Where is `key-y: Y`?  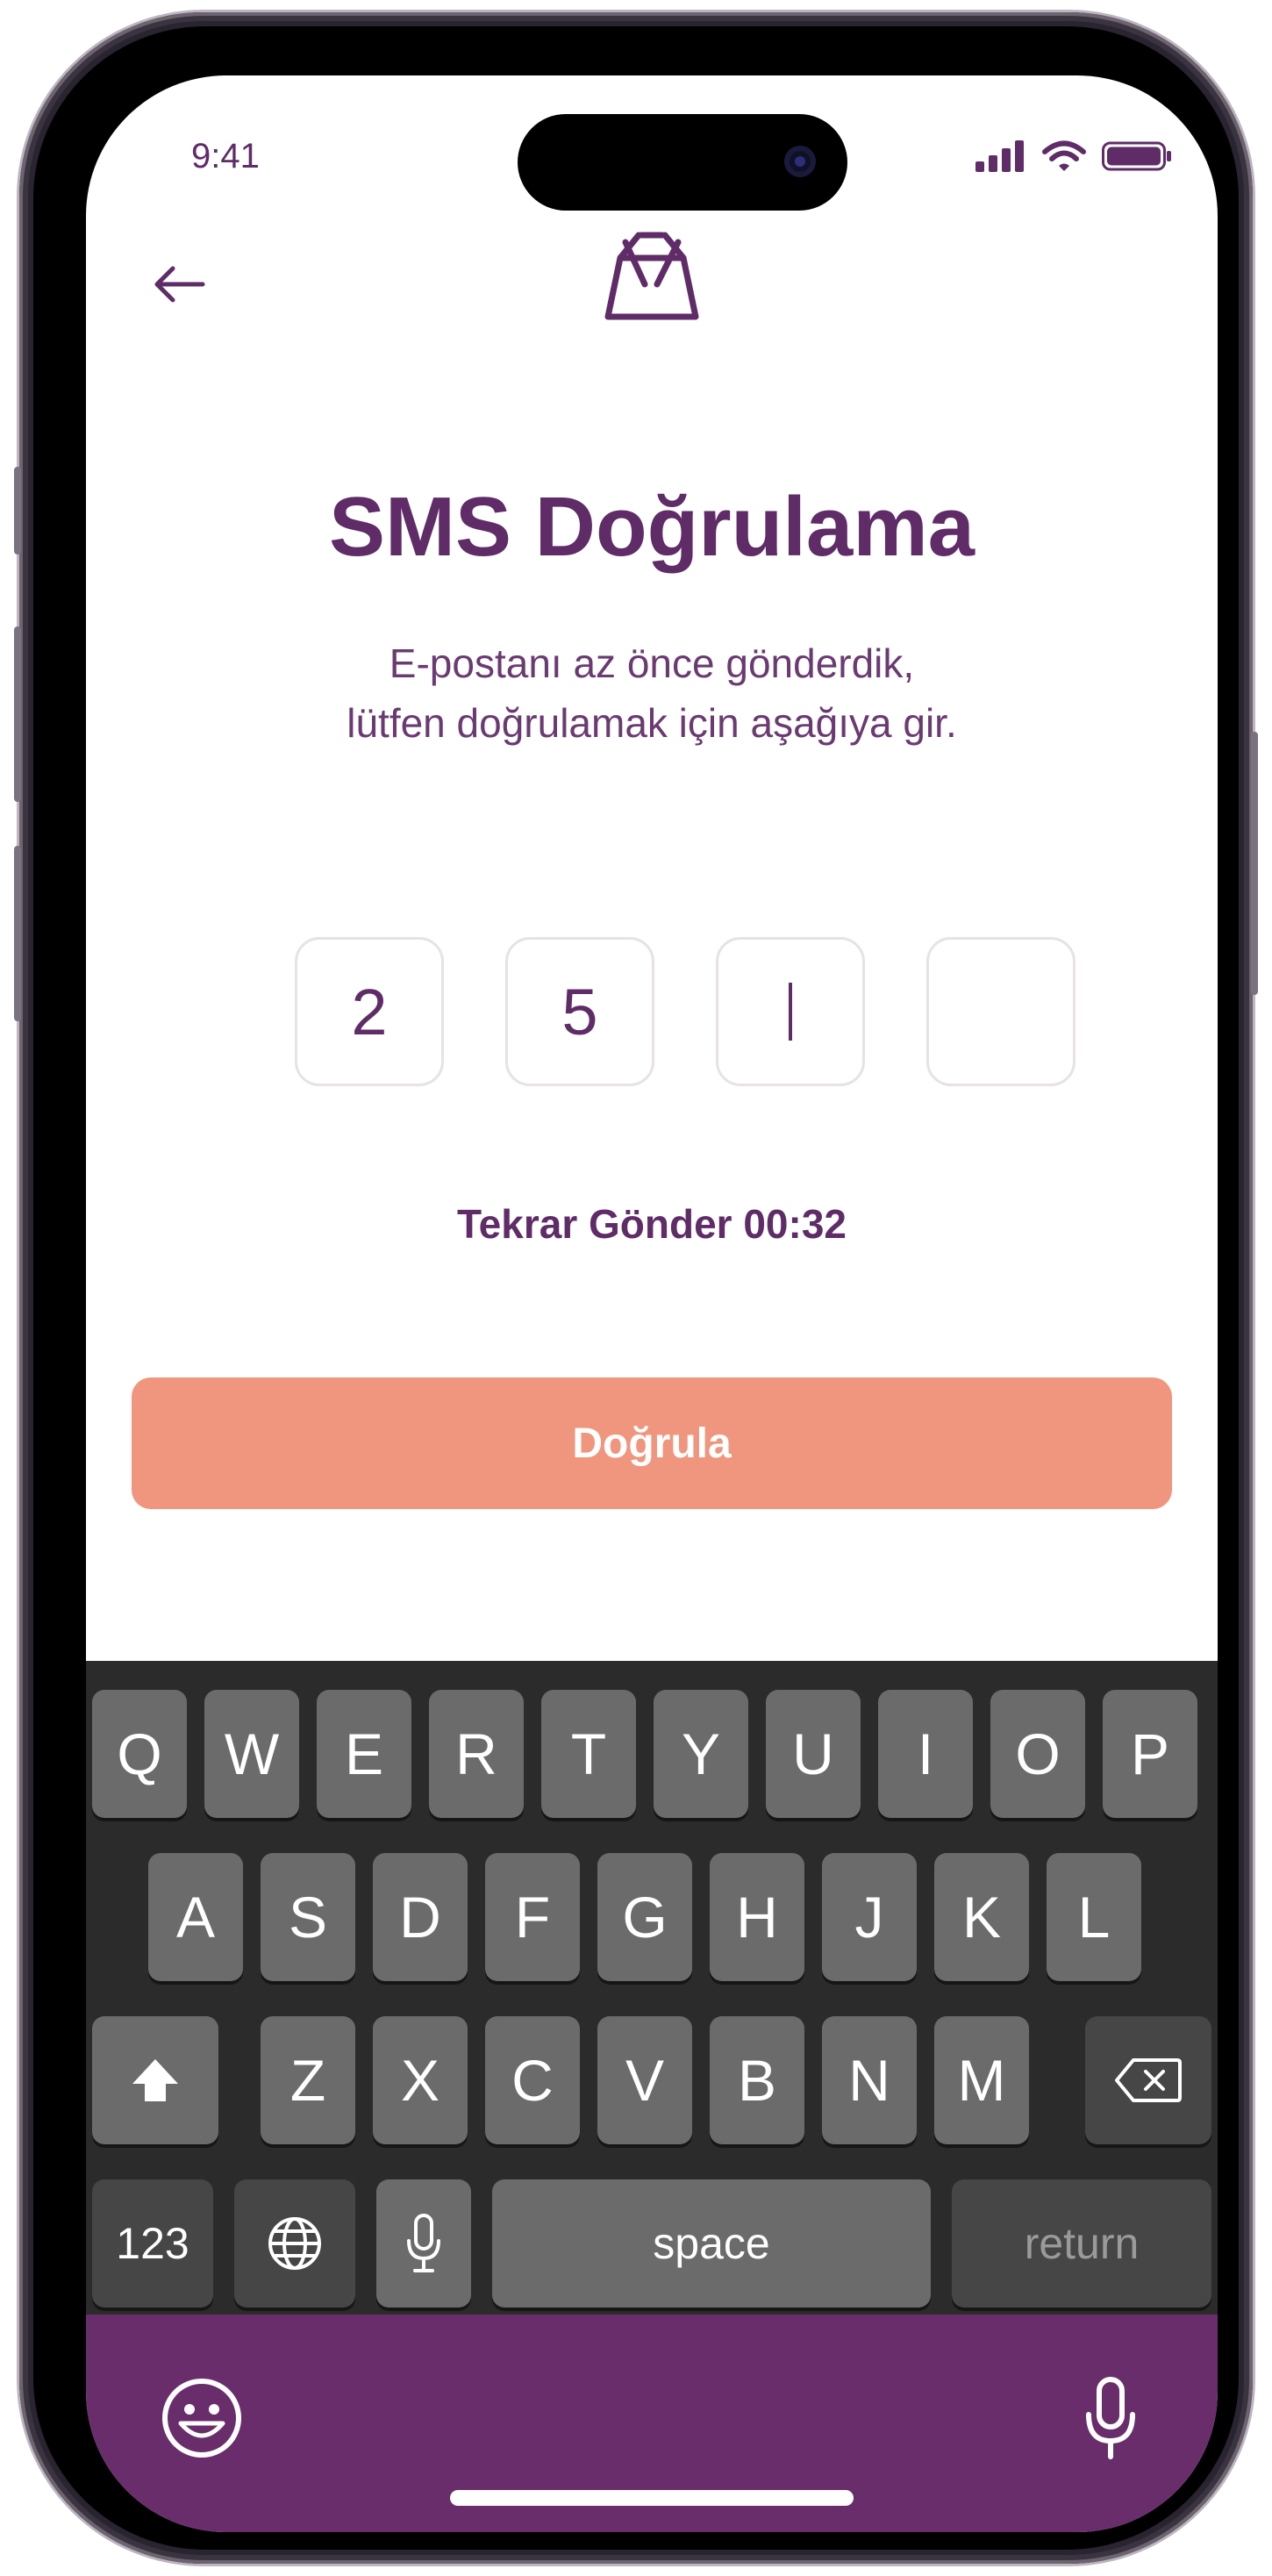
key-y: Y is located at coordinates (701, 1754).